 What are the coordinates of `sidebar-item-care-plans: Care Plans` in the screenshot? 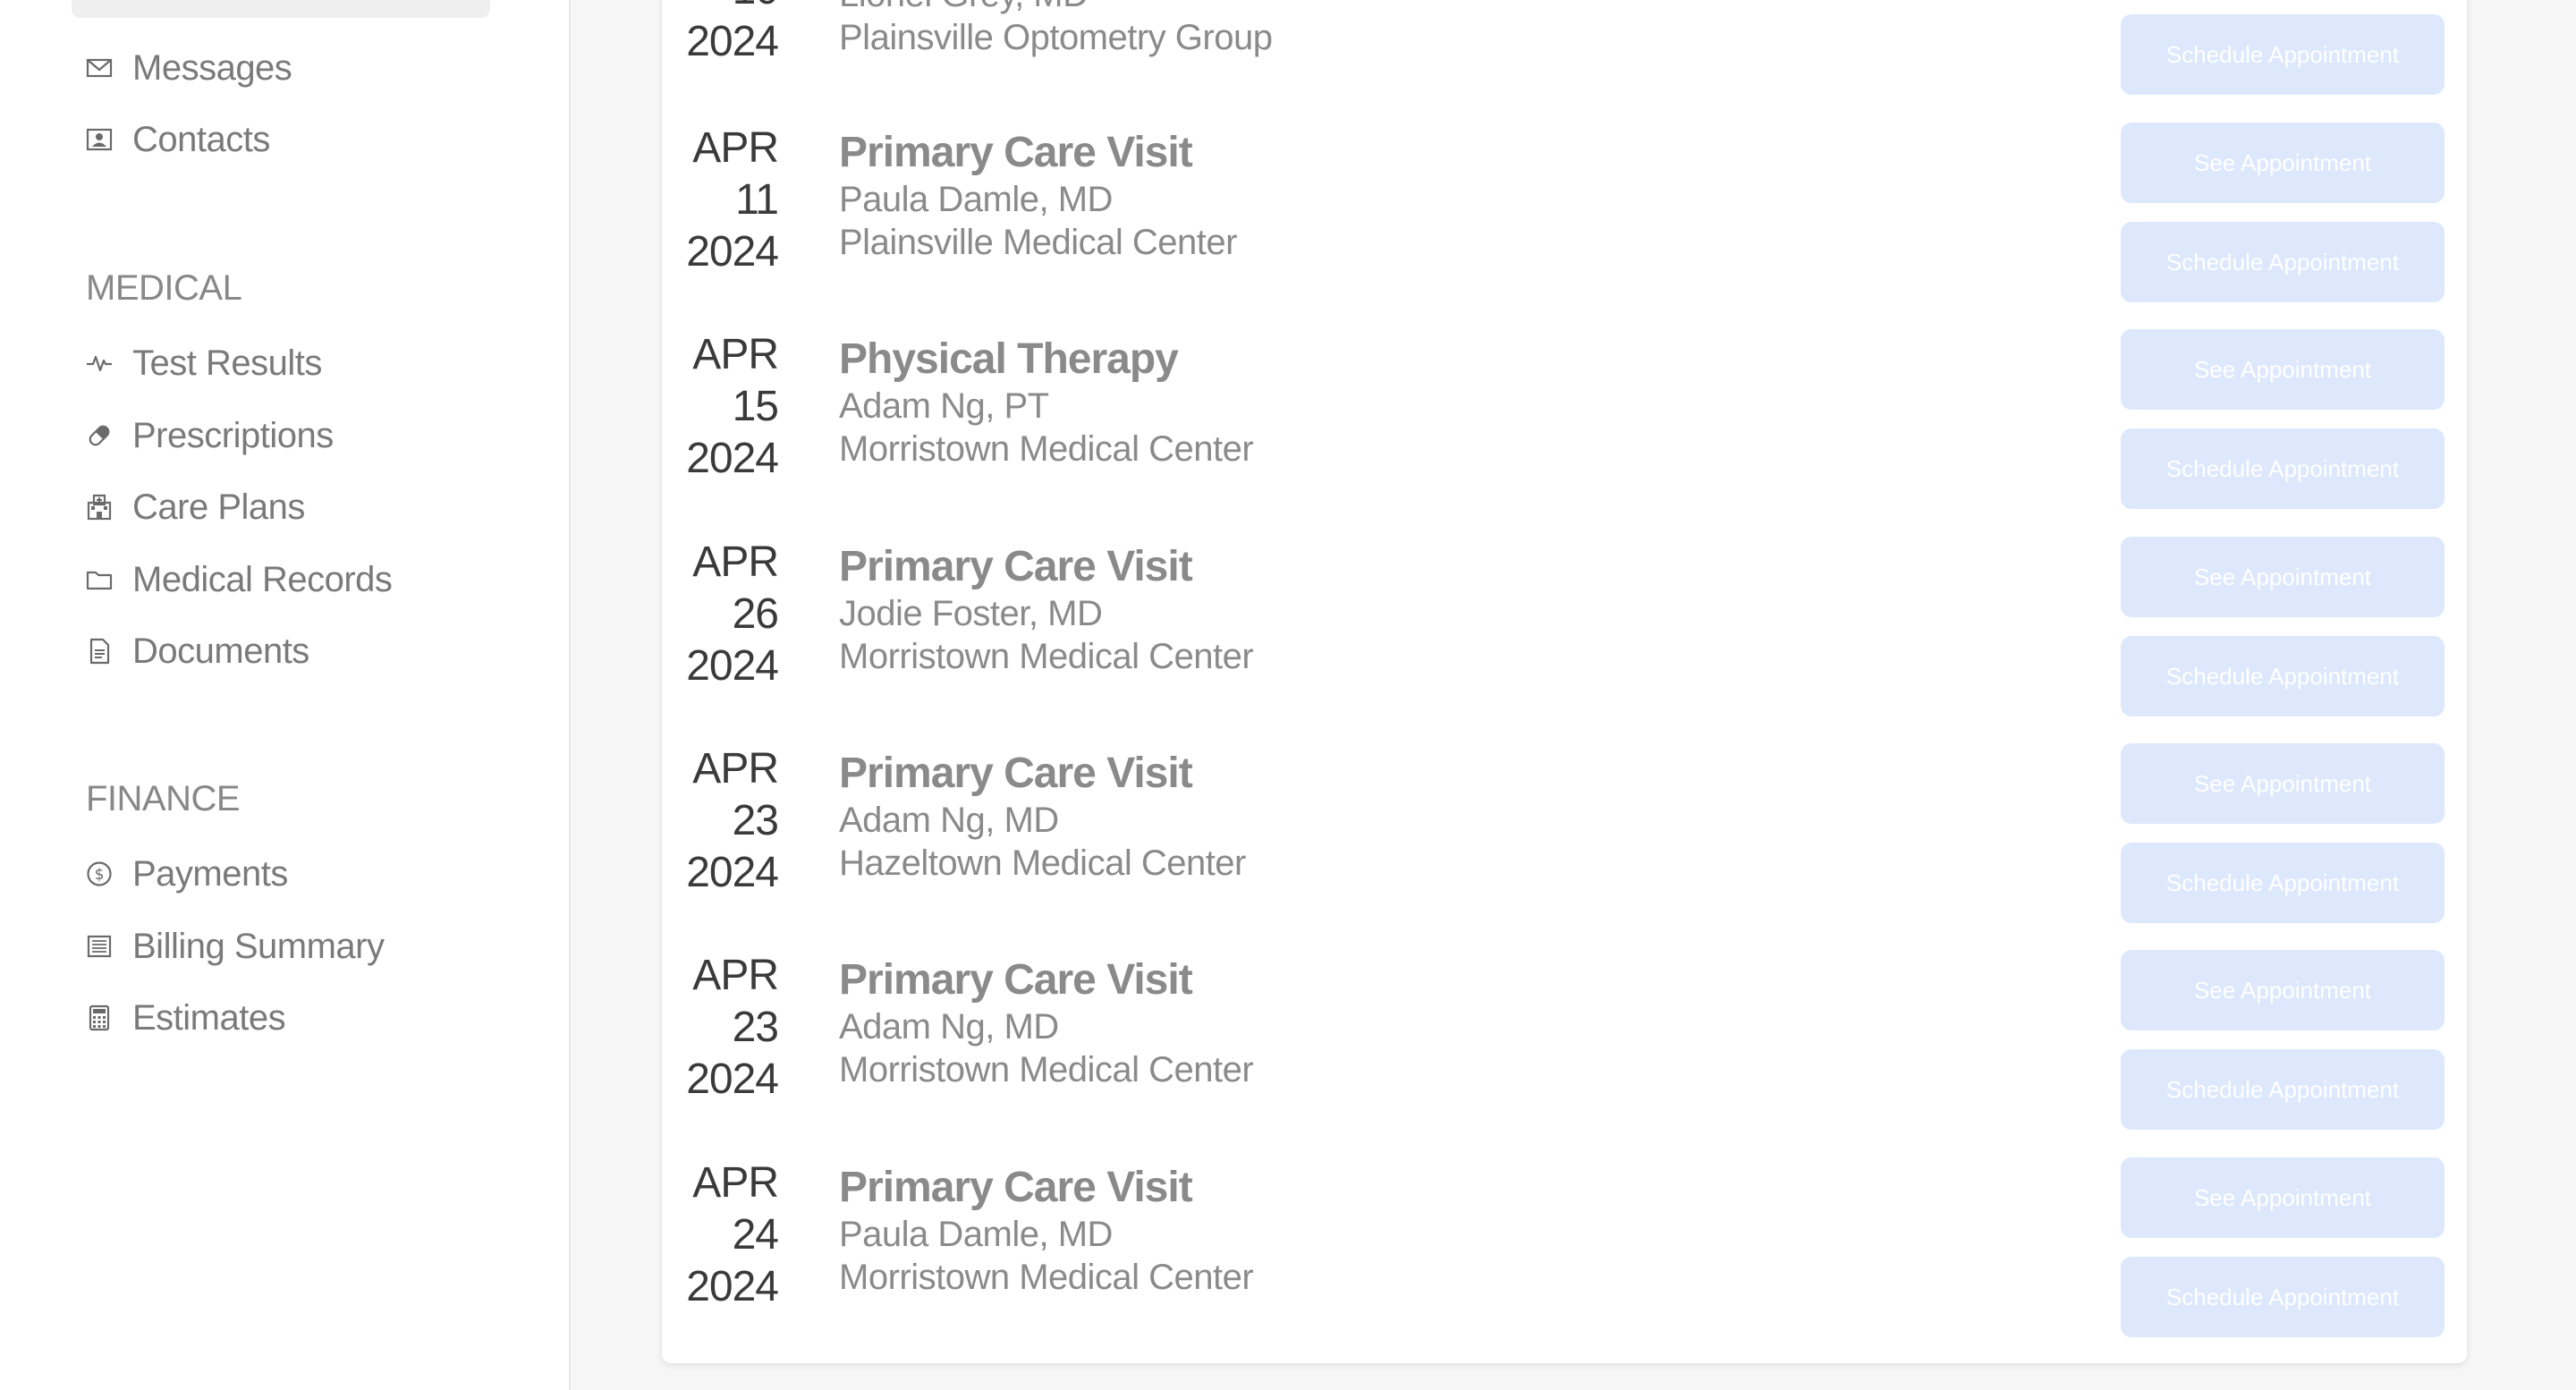 It's located at (195, 507).